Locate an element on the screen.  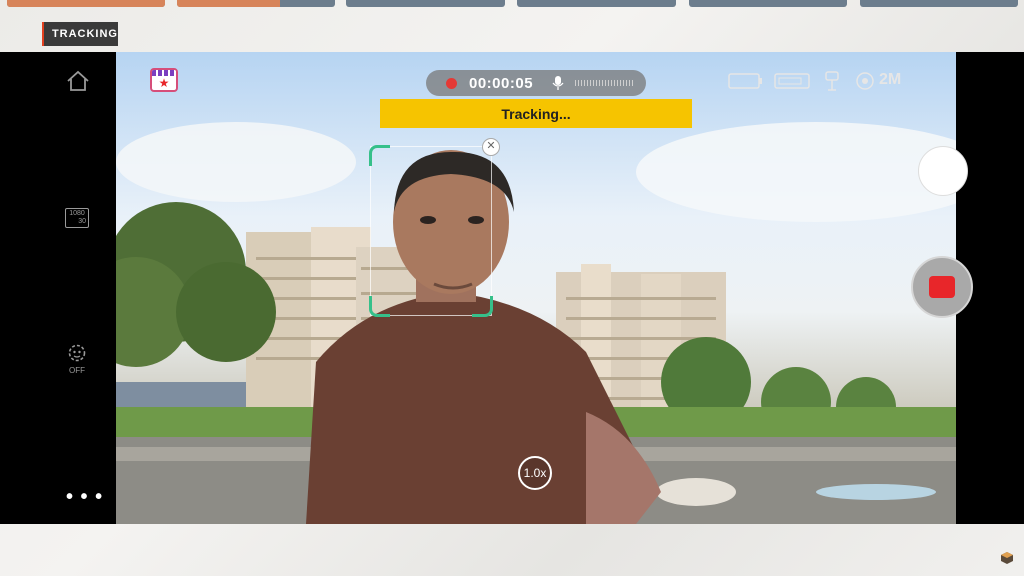
recording-timer: 00:00:05 is located at coordinates (536, 83).